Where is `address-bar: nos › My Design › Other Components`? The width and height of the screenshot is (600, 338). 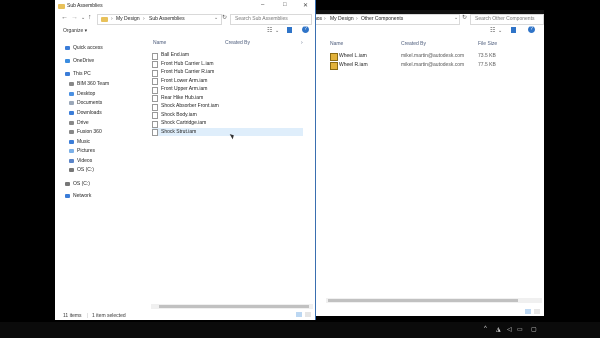
address-bar: nos › My Design › Other Components is located at coordinates (388, 19).